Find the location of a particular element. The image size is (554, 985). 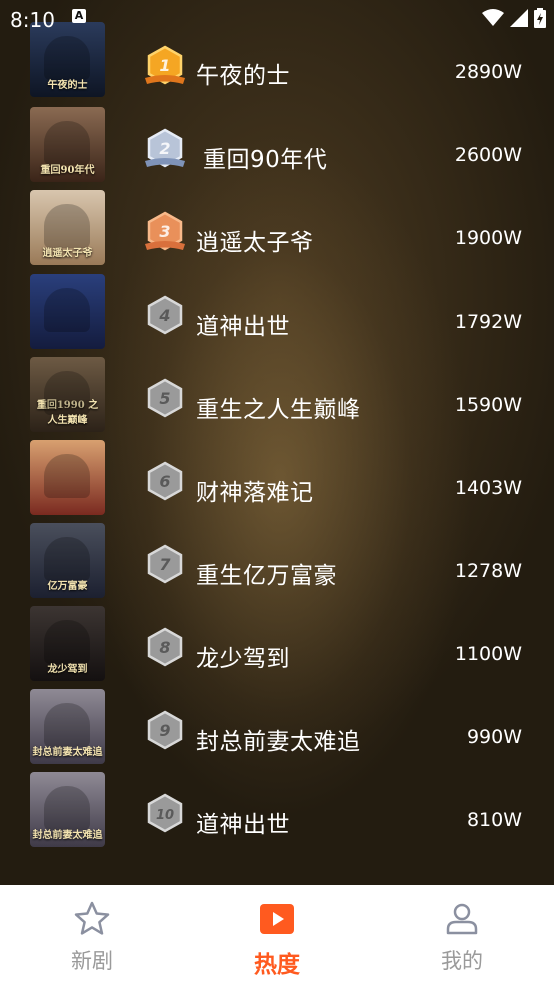

rank-number: 9 is located at coordinates (164, 730).